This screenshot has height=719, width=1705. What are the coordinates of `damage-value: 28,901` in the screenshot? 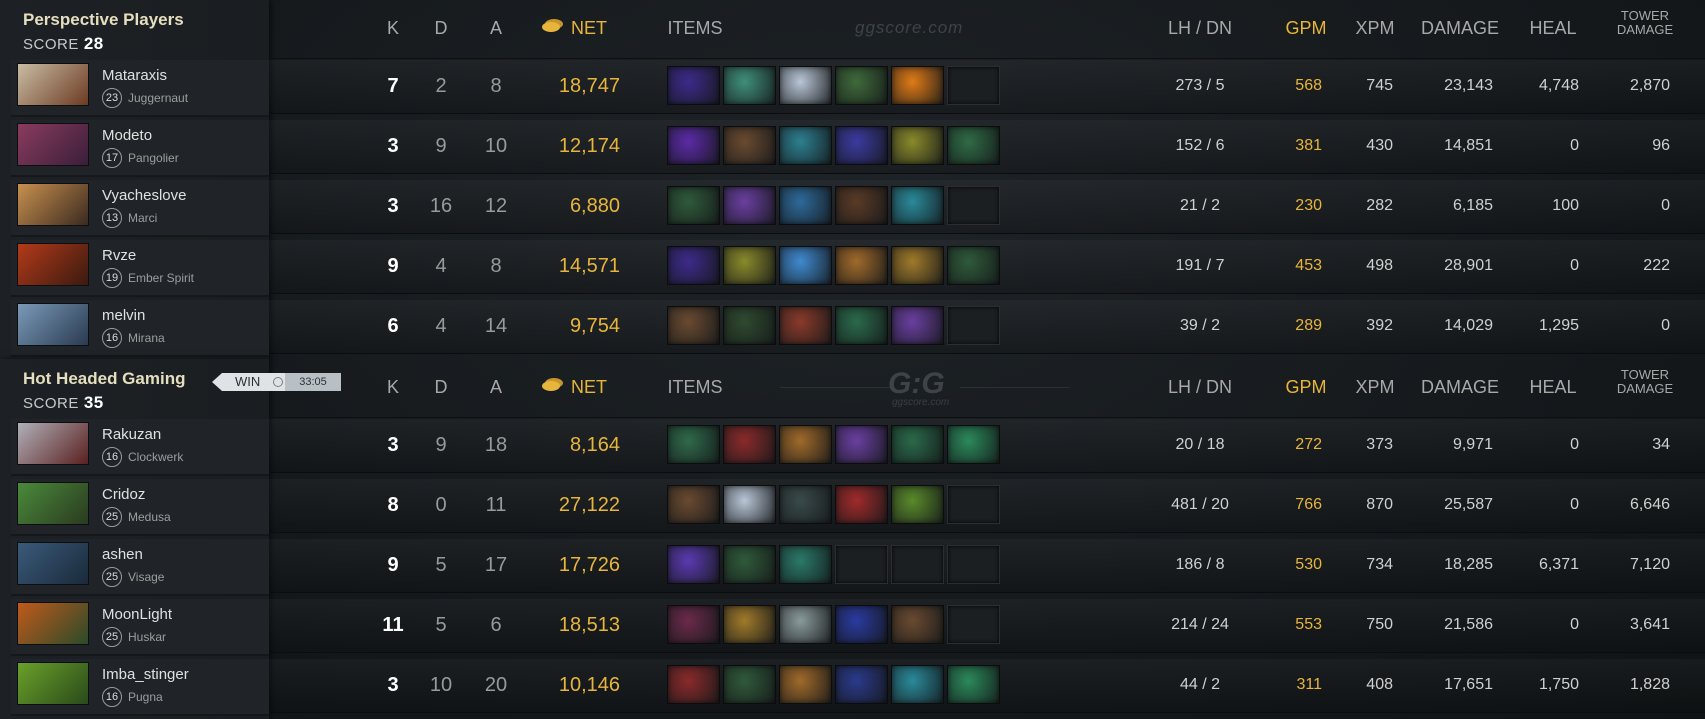 It's located at (1468, 265).